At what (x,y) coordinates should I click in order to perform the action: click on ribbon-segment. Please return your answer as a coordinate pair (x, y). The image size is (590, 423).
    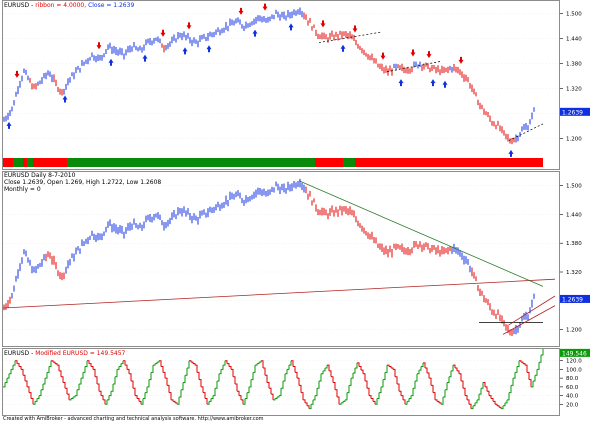
    Looking at the image, I should click on (349, 162).